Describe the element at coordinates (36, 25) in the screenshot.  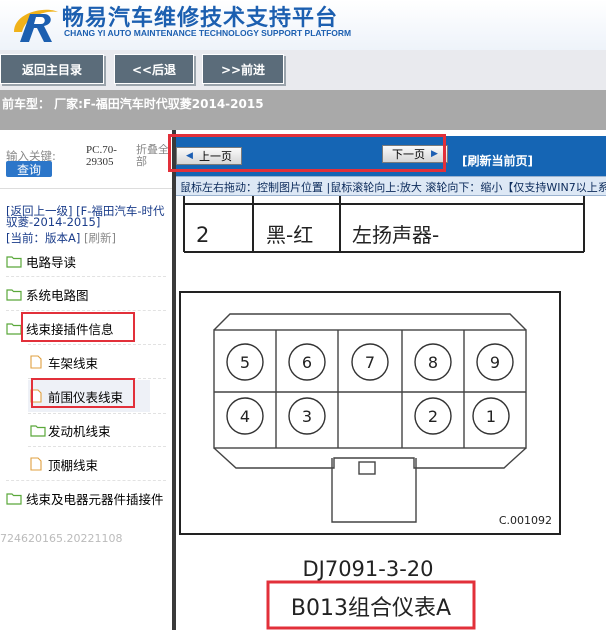
I see `logo-icon` at that location.